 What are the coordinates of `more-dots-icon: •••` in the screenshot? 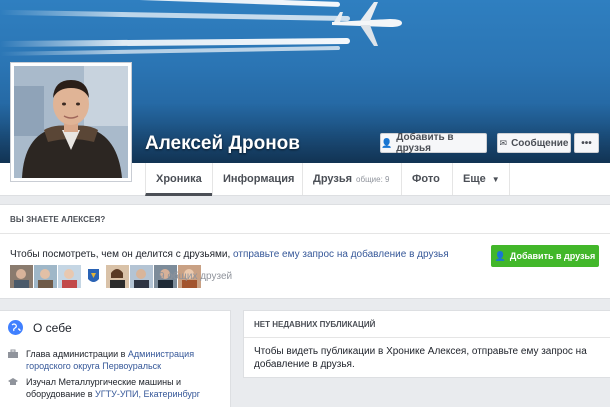 It's located at (586, 143).